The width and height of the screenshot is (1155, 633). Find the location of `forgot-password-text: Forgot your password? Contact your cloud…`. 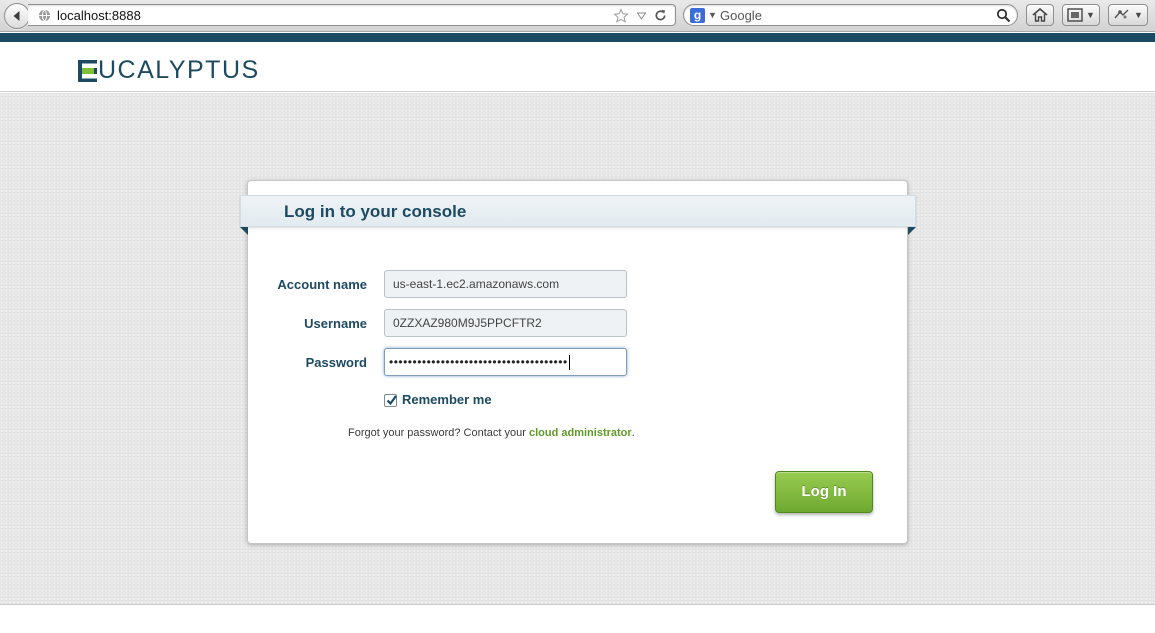

forgot-password-text: Forgot your password? Contact your cloud… is located at coordinates (491, 433).